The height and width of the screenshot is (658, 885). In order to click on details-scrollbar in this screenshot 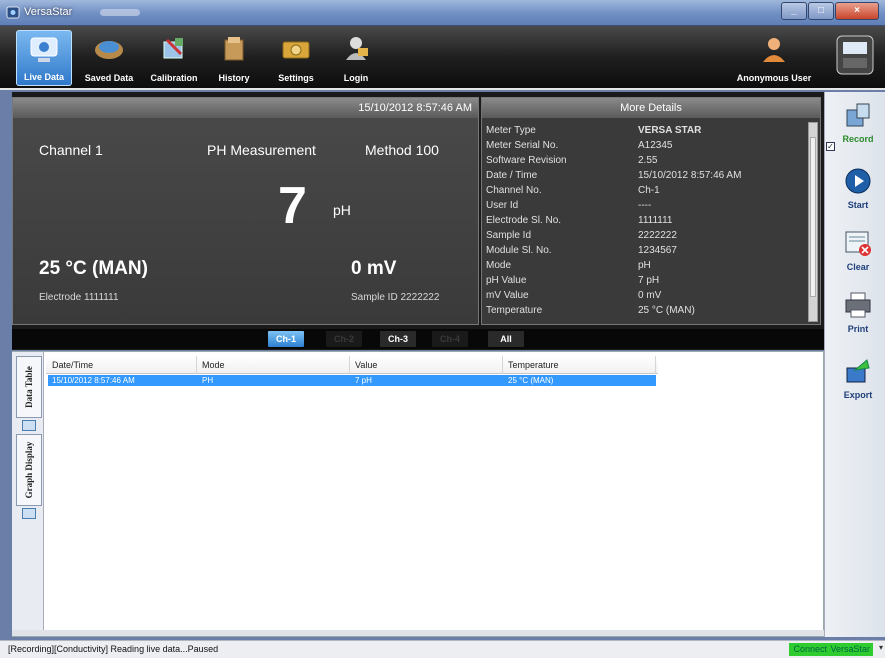, I will do `click(813, 222)`.